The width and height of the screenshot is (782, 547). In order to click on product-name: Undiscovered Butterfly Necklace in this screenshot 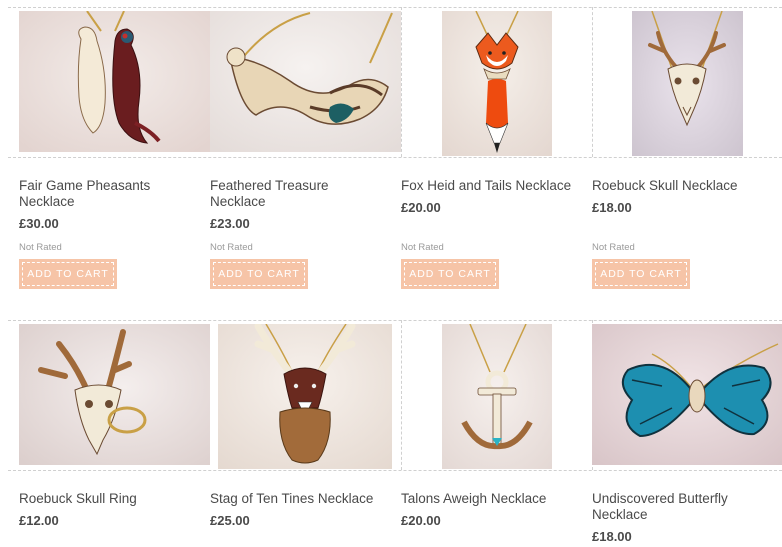, I will do `click(684, 507)`.